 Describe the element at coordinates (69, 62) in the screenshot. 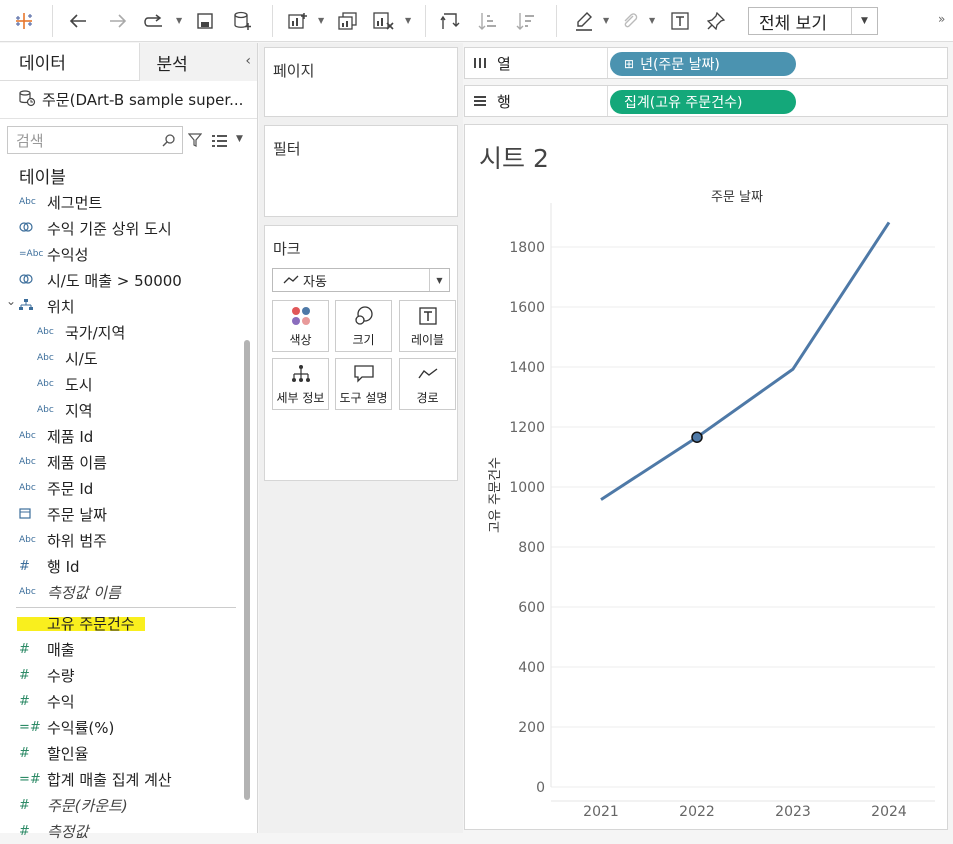

I see `tab-data: 데이터` at that location.